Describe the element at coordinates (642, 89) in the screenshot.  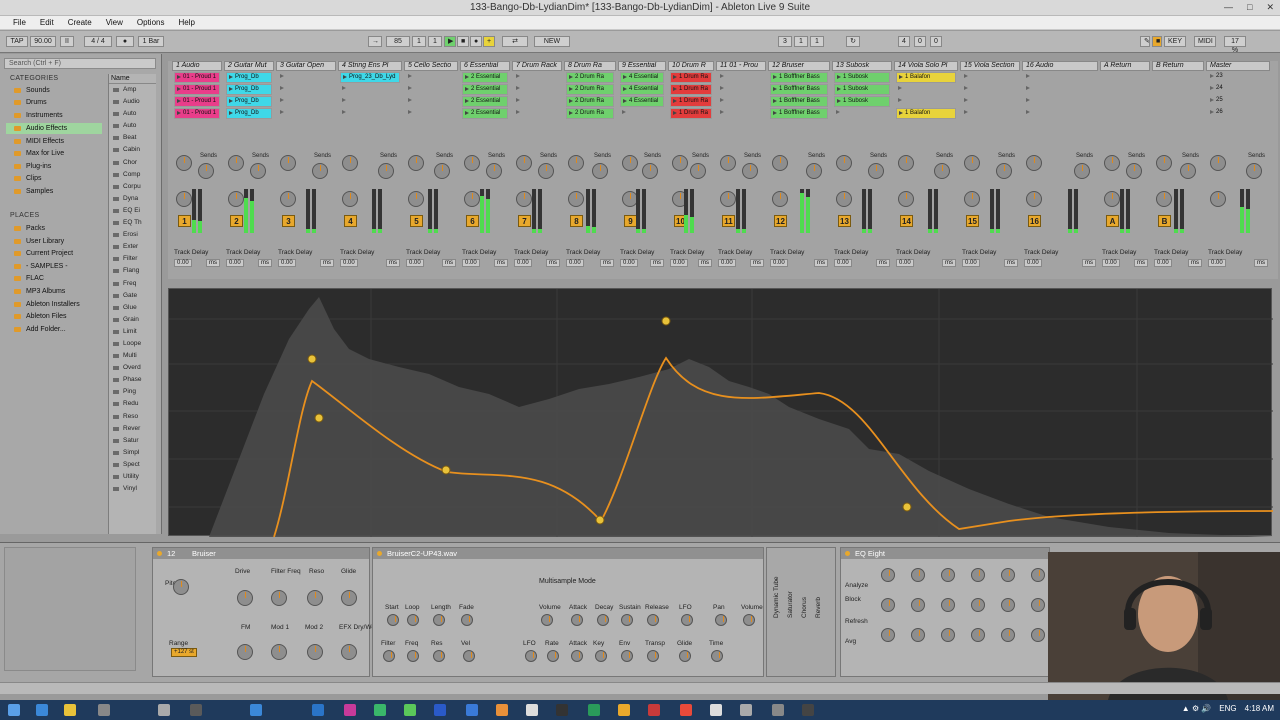
I see `clip-slot: 4 Essential` at that location.